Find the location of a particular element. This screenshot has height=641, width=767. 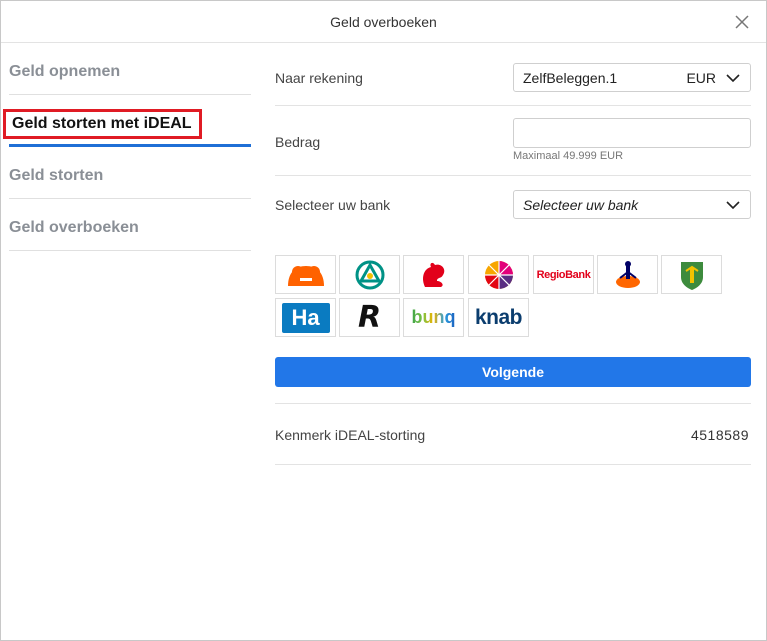

regiobank-logo: RegioBank is located at coordinates (563, 274).